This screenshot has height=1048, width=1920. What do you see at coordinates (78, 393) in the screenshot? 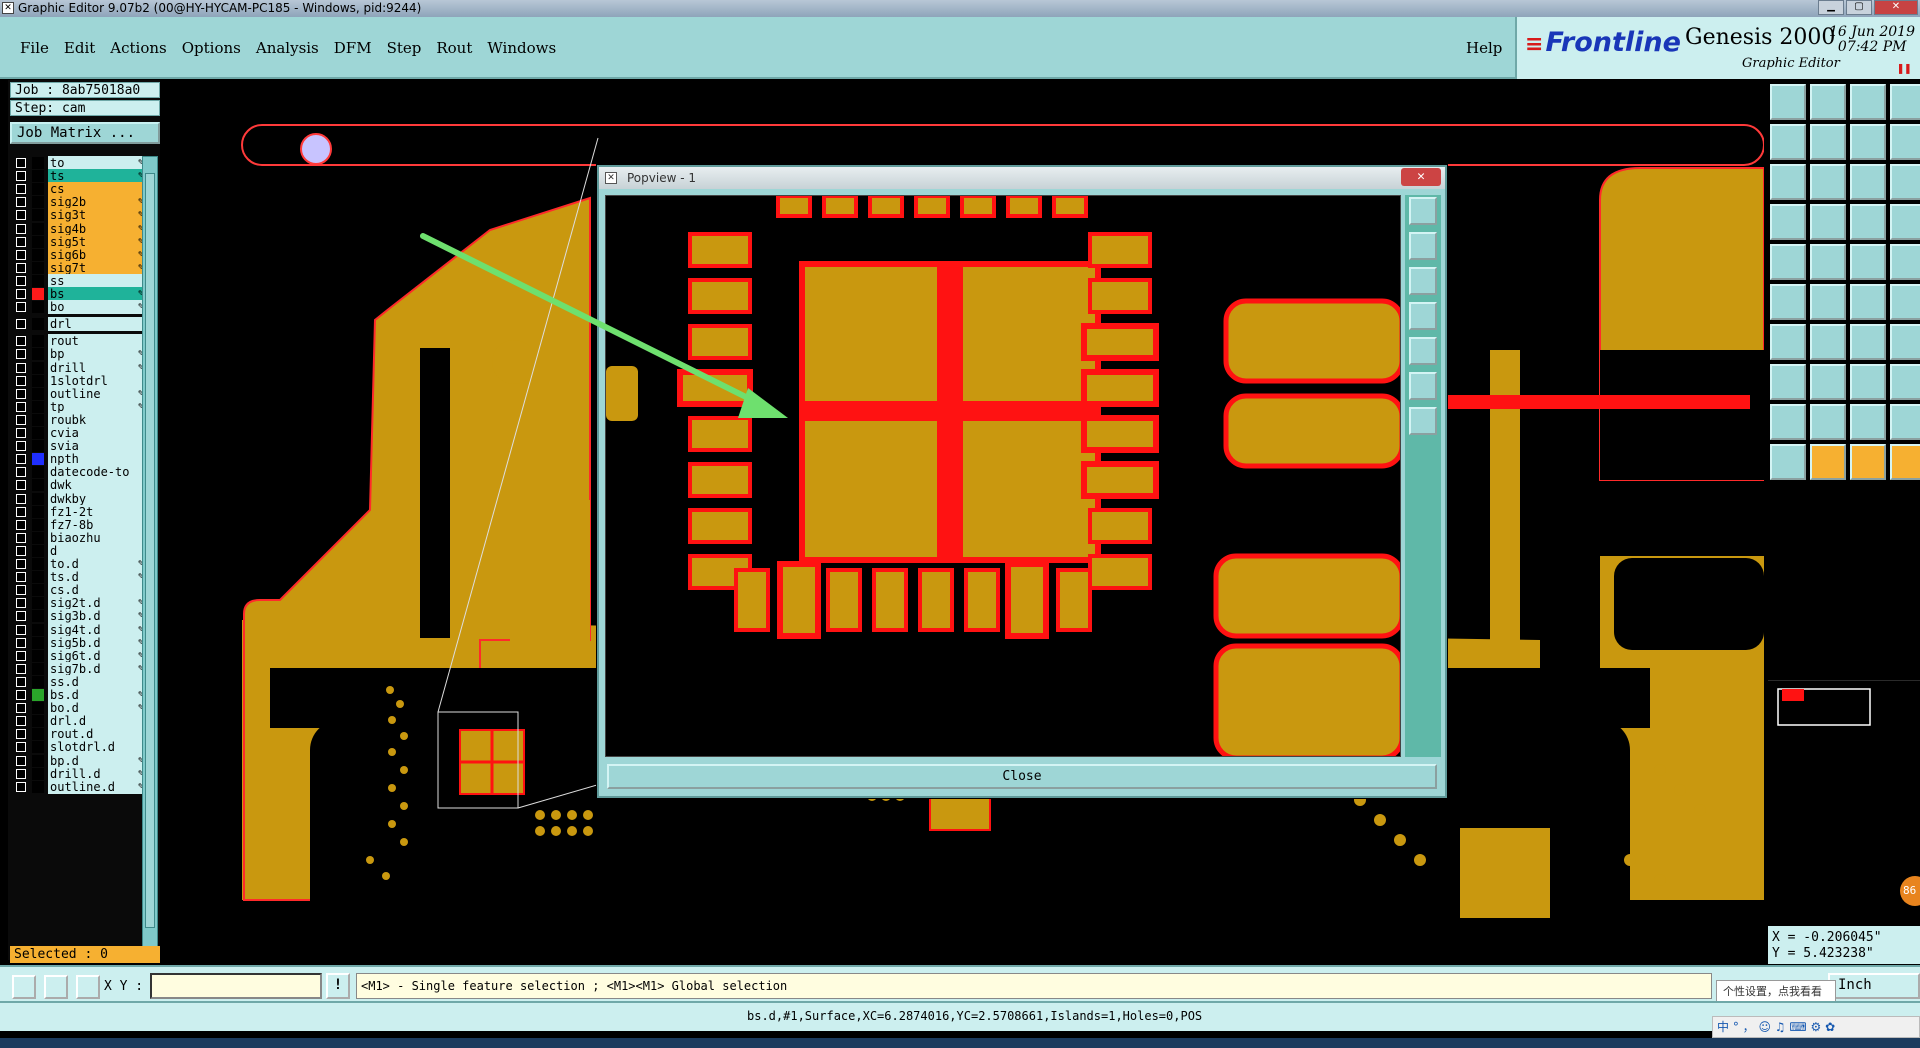
I see `layer-row: outline ✎` at bounding box center [78, 393].